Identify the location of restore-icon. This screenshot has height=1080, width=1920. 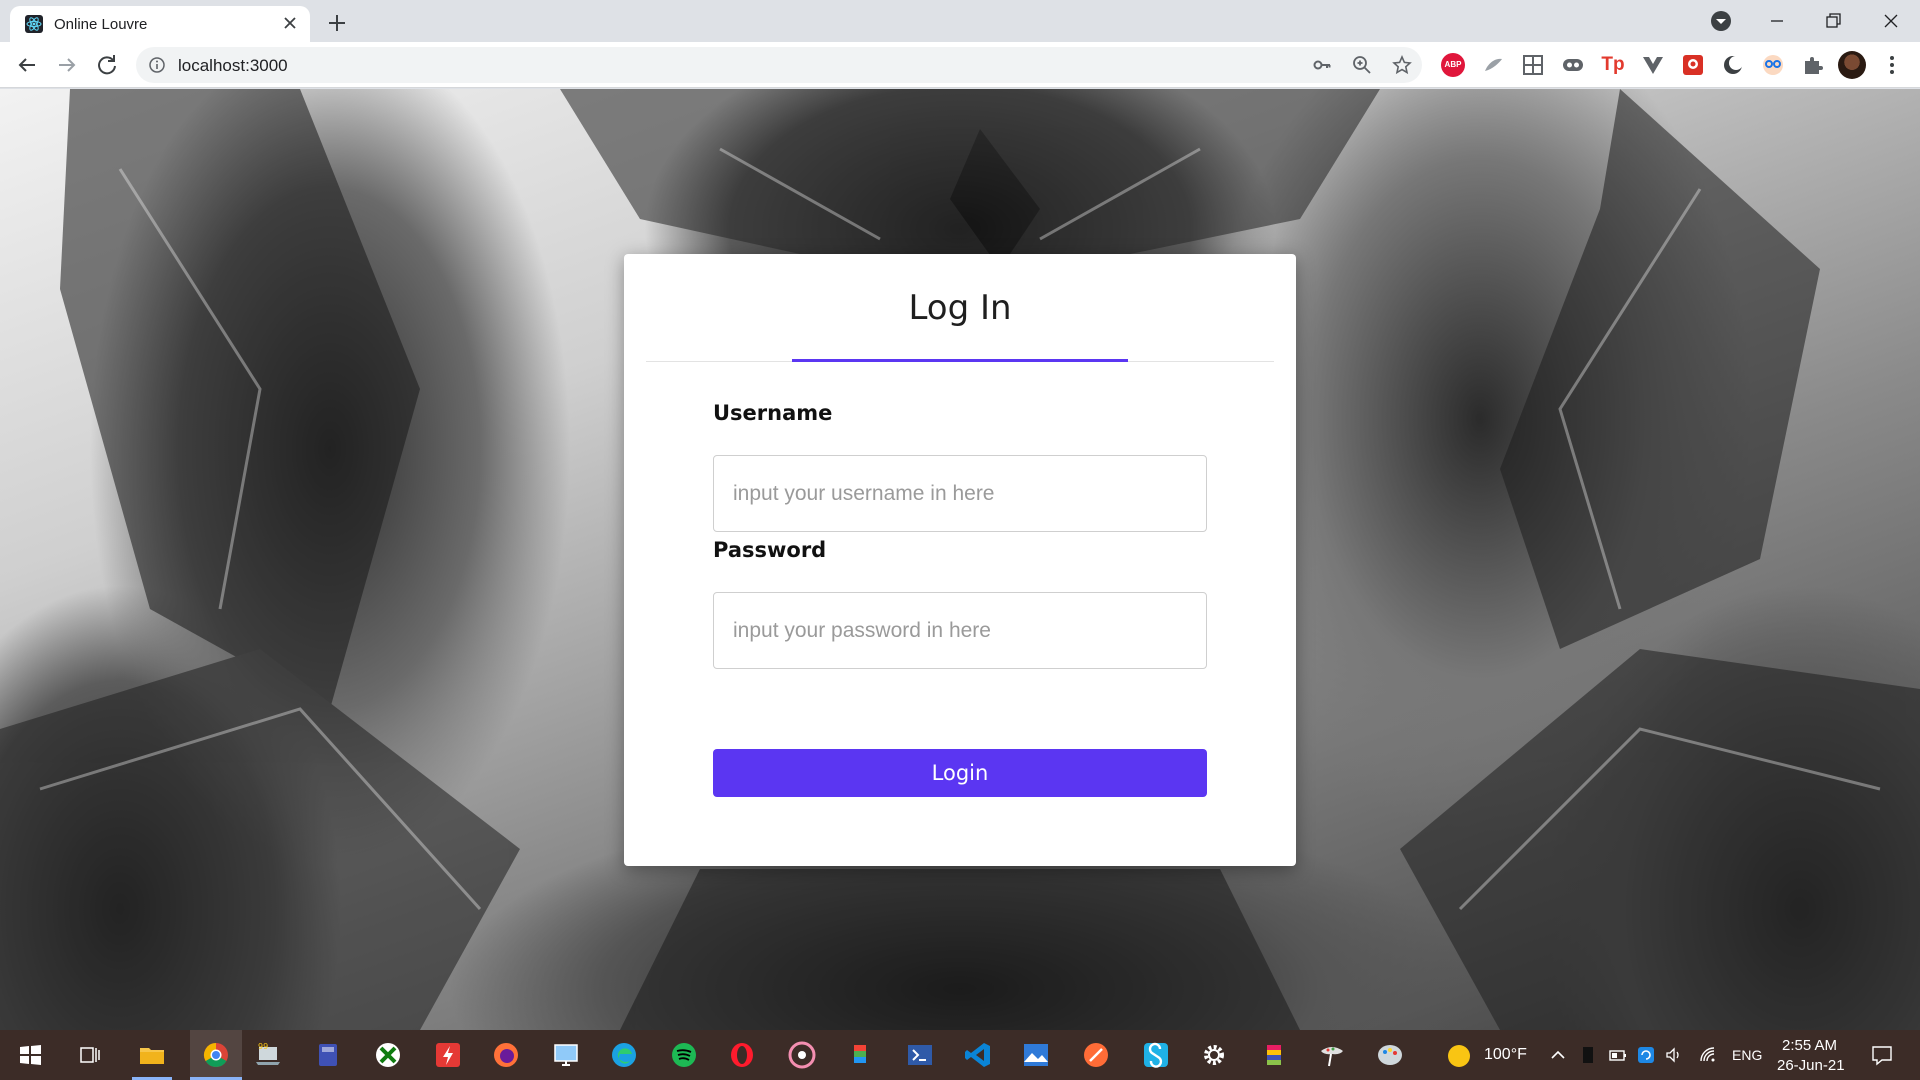
(1833, 21).